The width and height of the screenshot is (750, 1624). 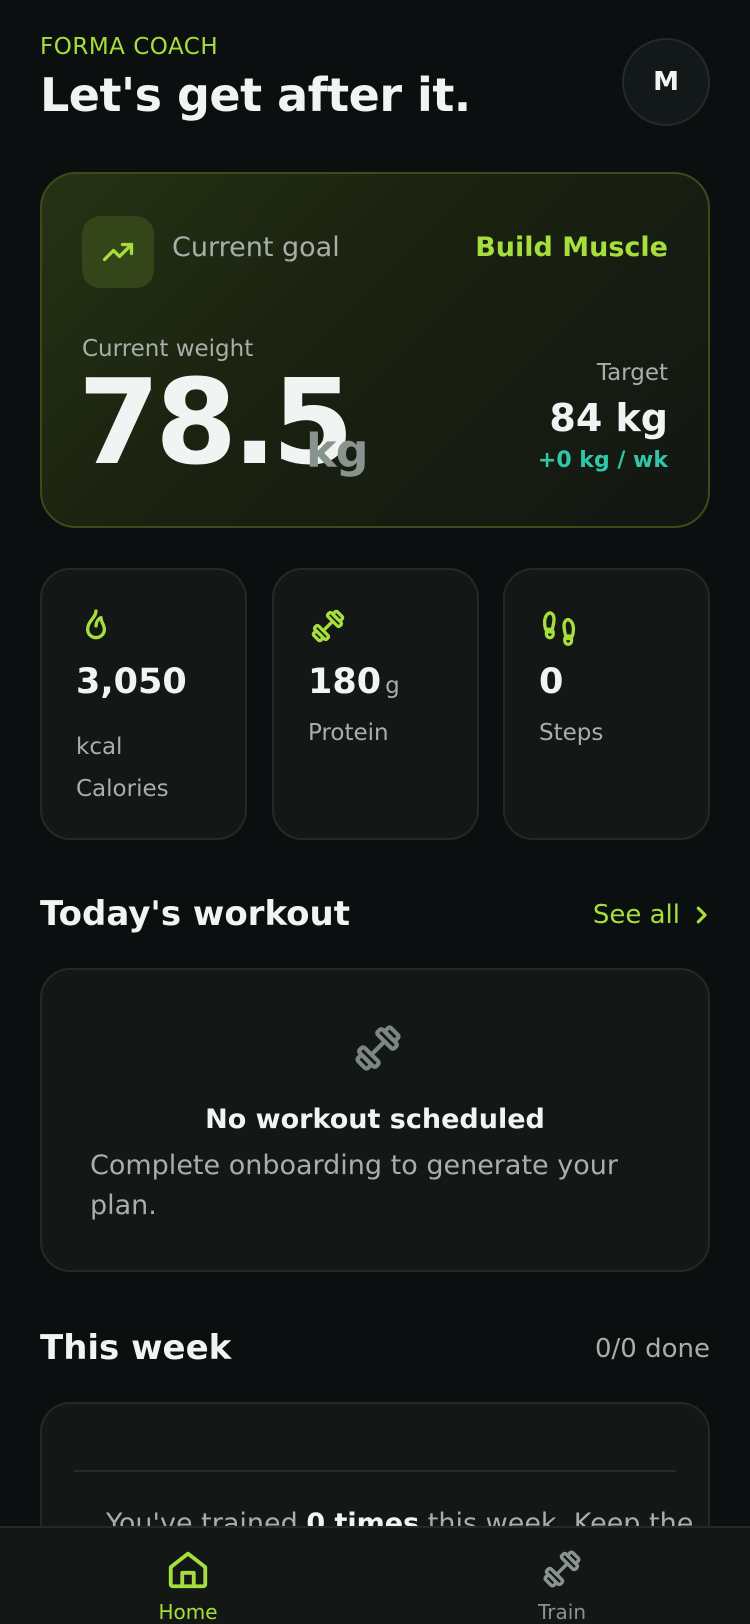 I want to click on workout-empty-title: No workout scheduled, so click(x=375, y=1119).